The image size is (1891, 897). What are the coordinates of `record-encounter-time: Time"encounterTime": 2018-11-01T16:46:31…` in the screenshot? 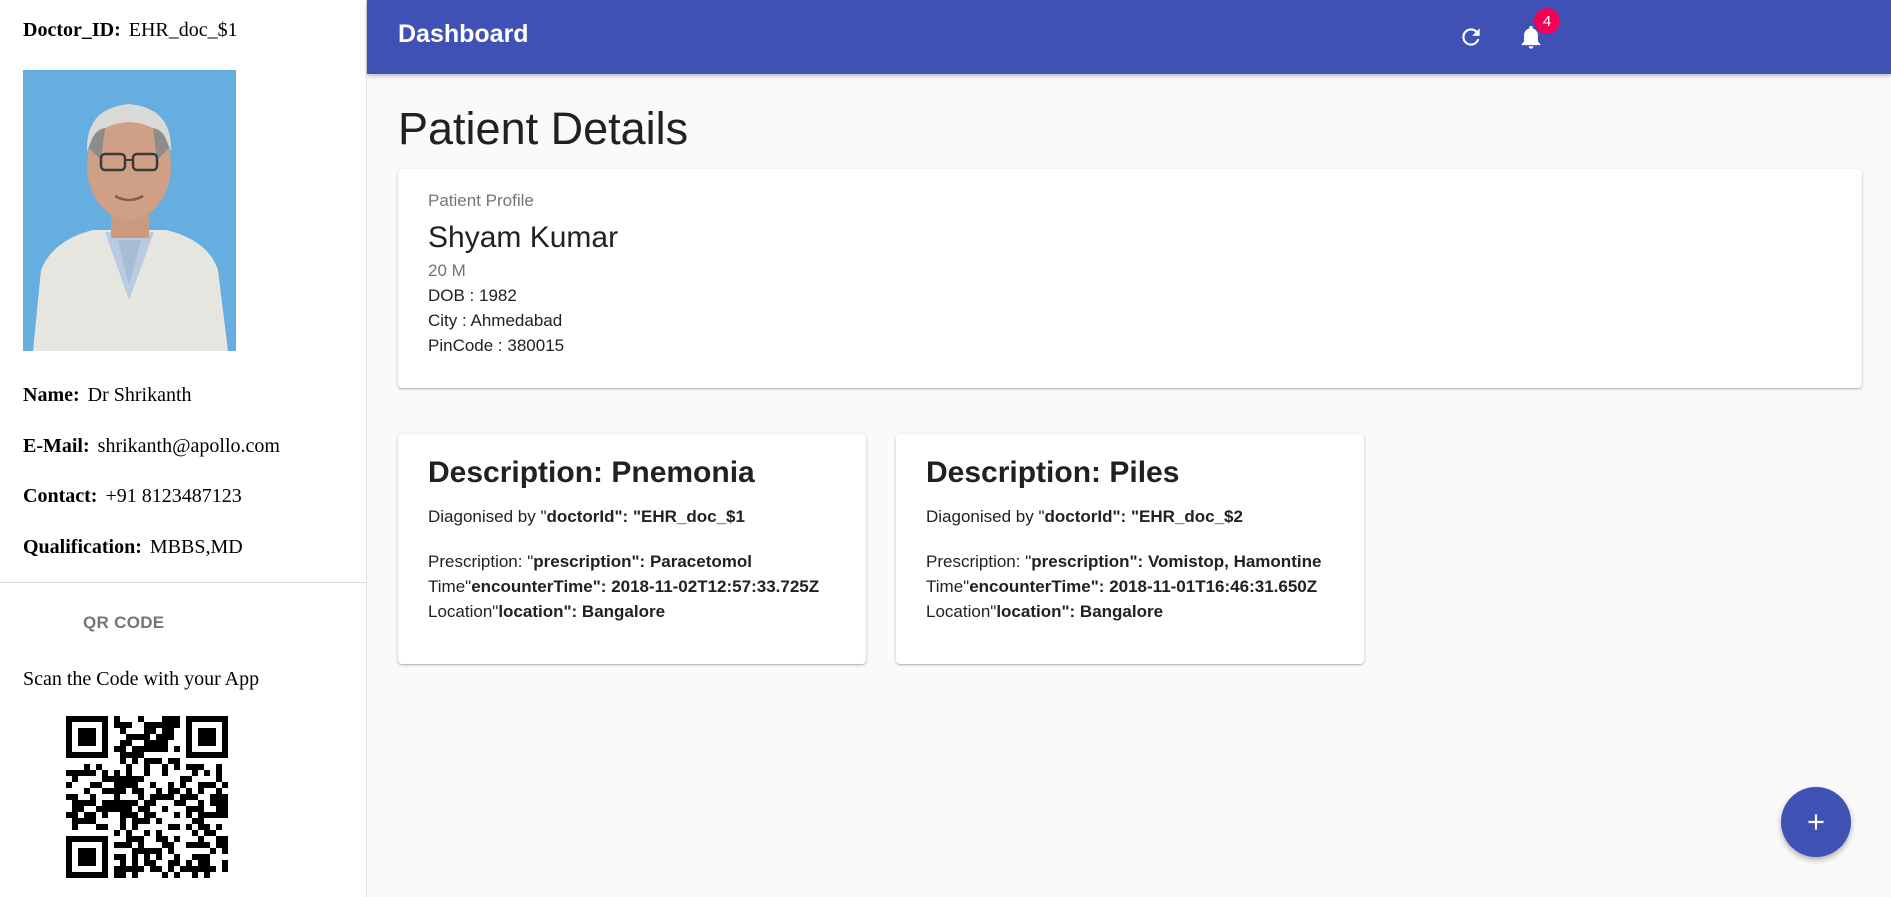 It's located at (1122, 586).